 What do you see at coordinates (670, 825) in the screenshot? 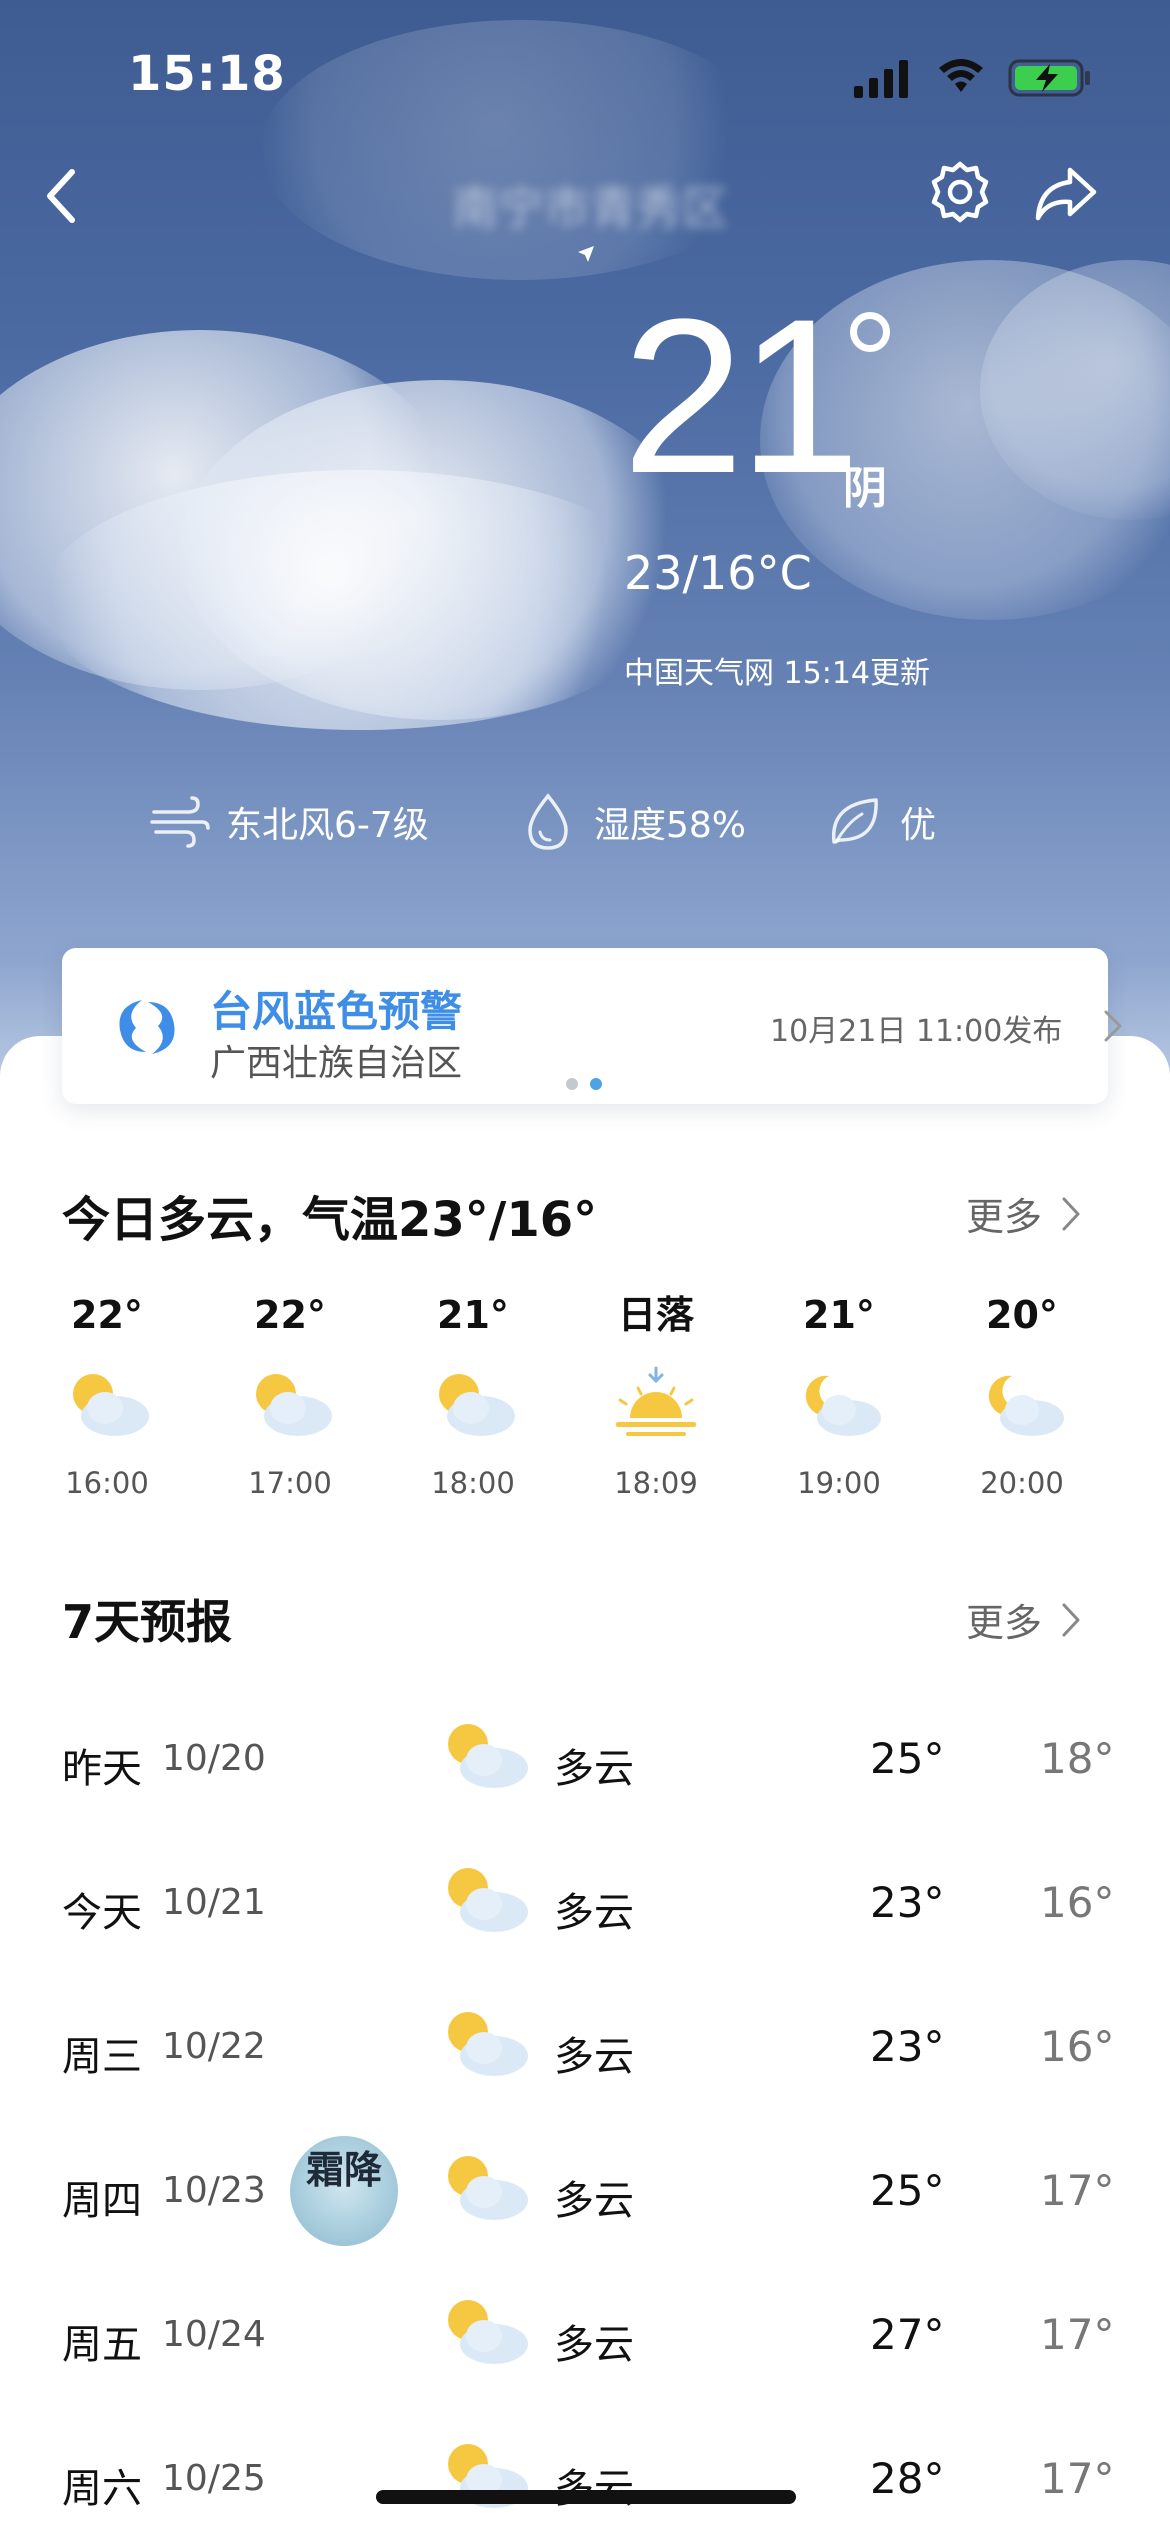
I see `humidity-label: 湿度58%` at bounding box center [670, 825].